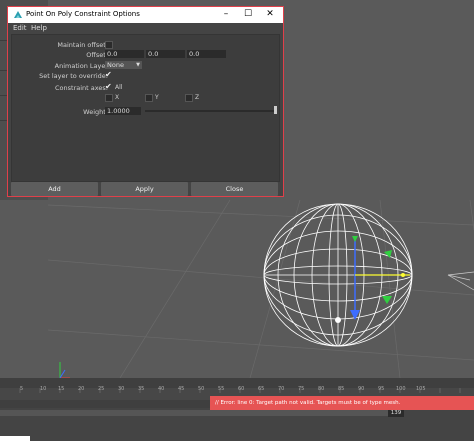 Image resolution: width=474 pixels, height=441 pixels. I want to click on apply-button: Apply, so click(144, 189).